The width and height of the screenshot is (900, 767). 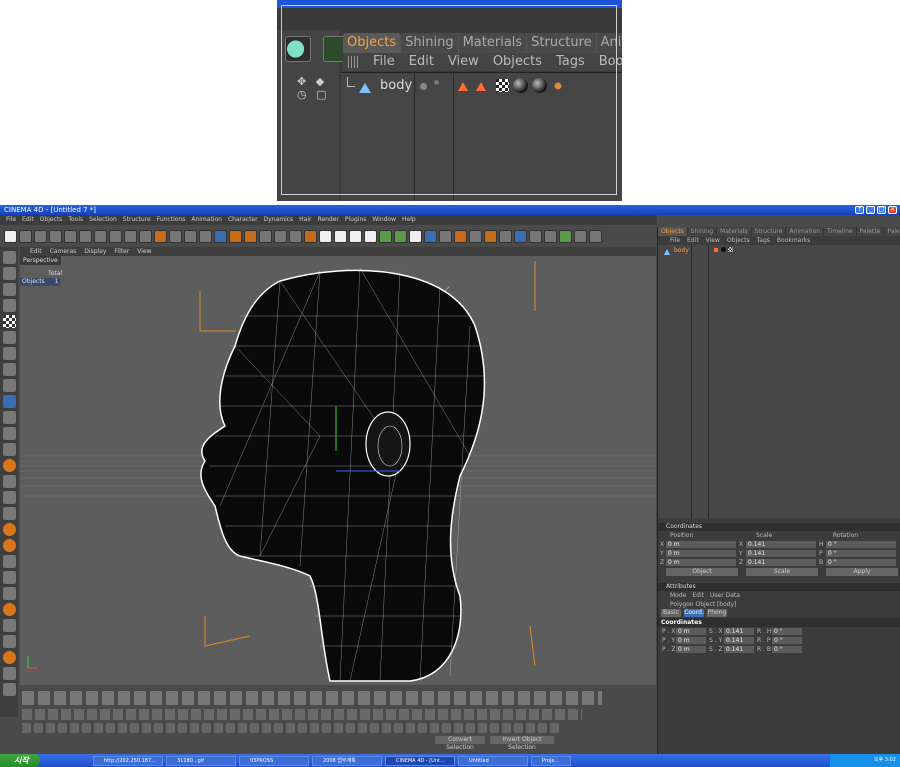 I want to click on attr-tab-phong: Phong, so click(x=717, y=613).